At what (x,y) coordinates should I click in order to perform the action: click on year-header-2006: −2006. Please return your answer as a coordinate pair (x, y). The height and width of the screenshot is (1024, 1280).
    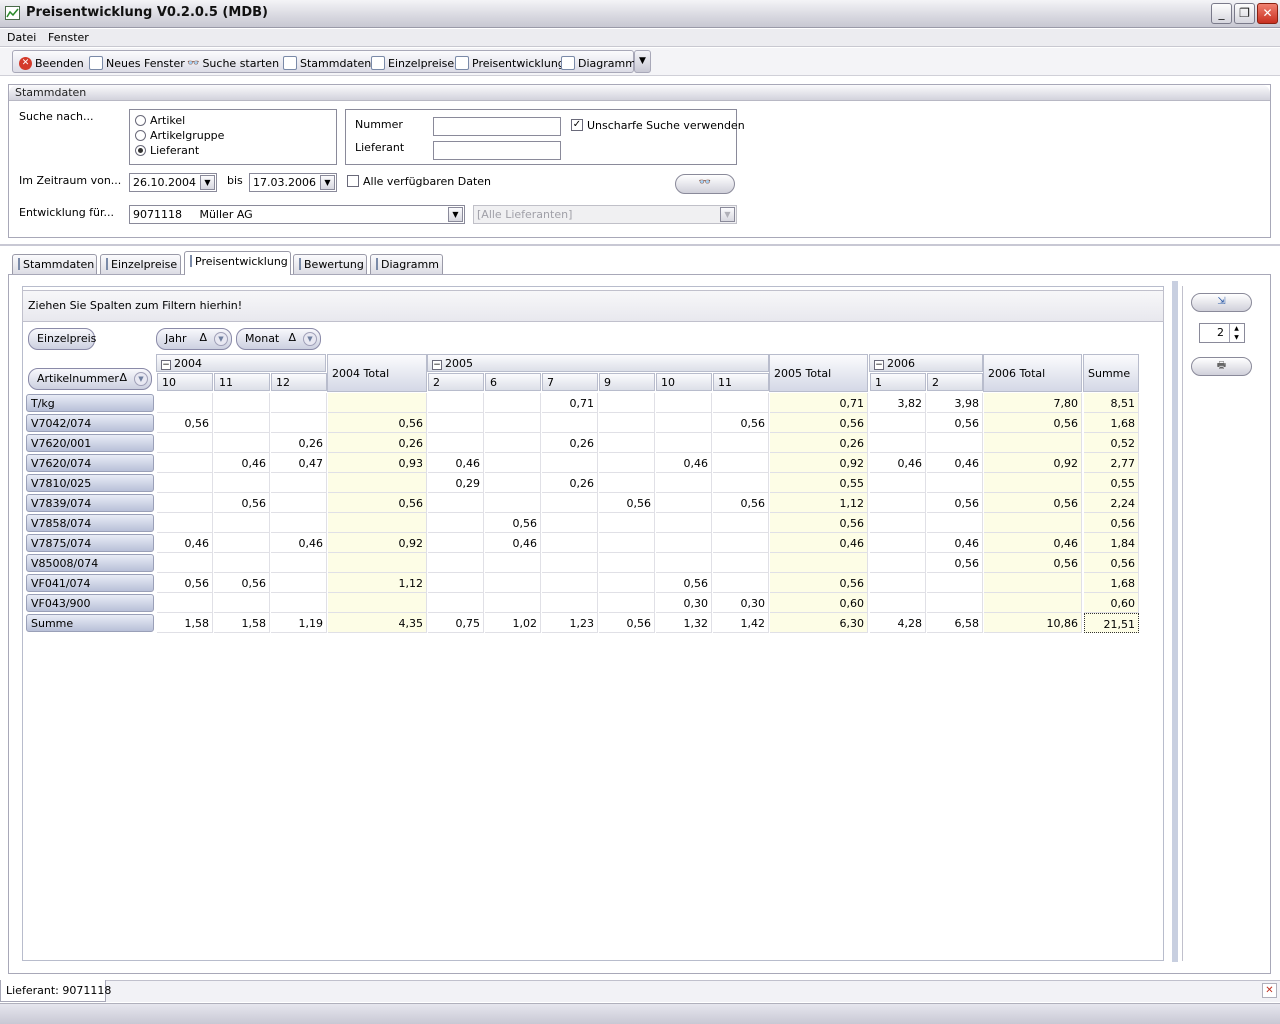
    Looking at the image, I should click on (926, 363).